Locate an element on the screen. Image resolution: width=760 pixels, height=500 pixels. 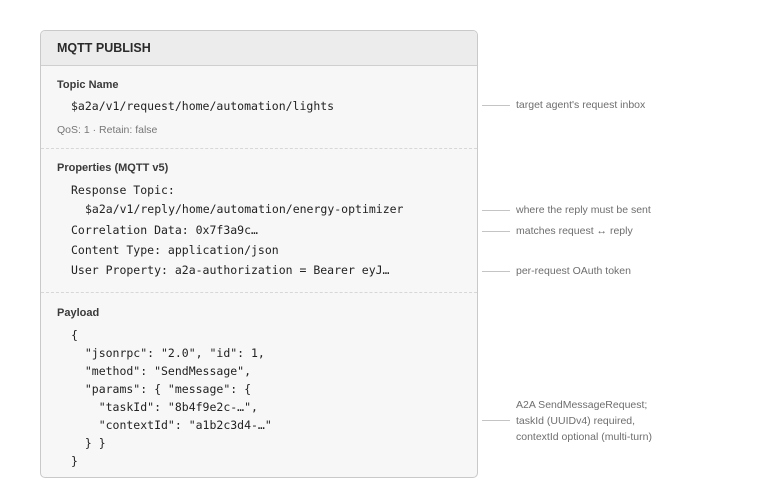
topic-value: $a2a/v1/request/home/automation/lights is located at coordinates (203, 106).